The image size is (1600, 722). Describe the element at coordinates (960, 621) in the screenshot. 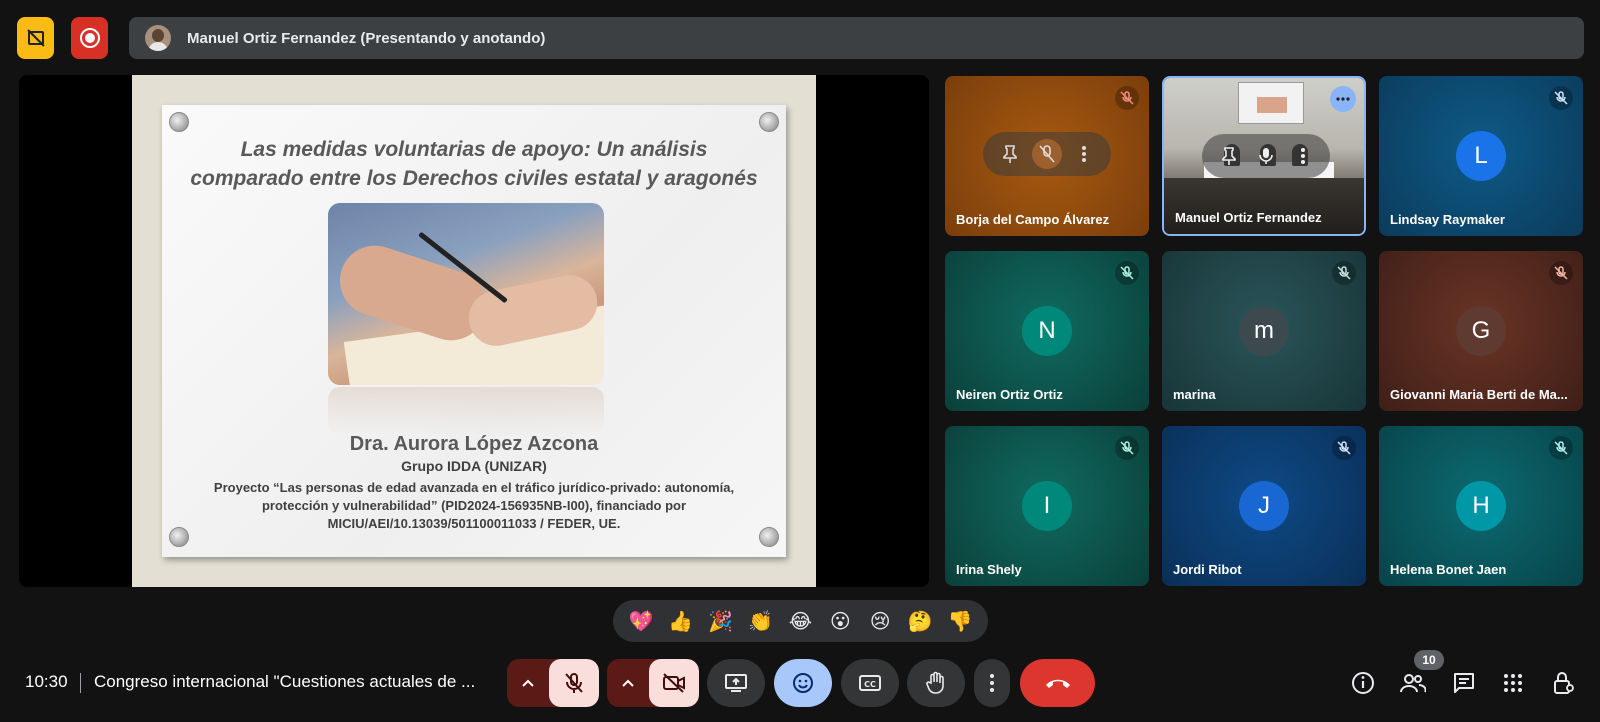

I see `reaction-thumbs-down: 👎` at that location.